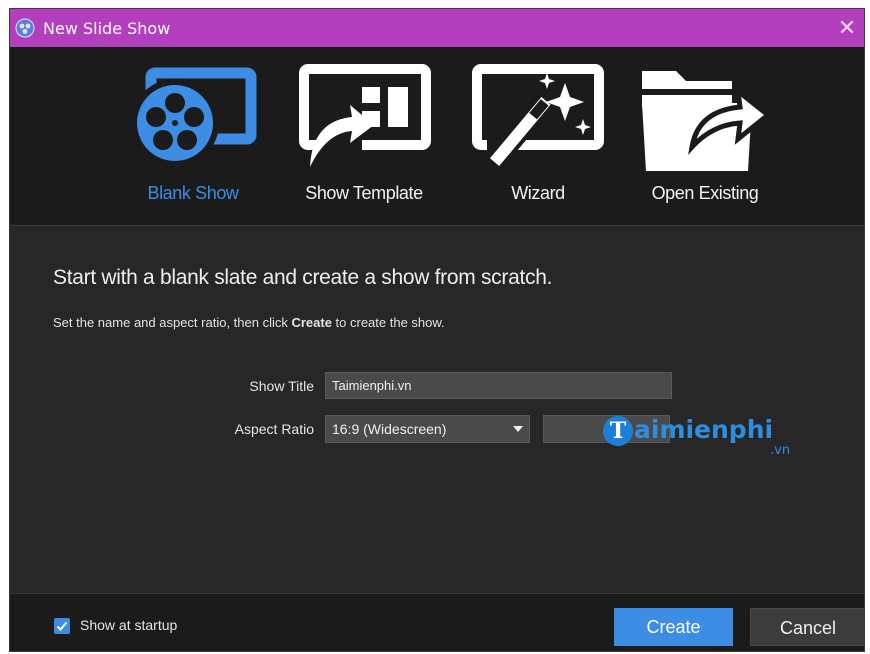  What do you see at coordinates (389, 429) in the screenshot?
I see `aspect-ratio-value: 16:9 (Widescreen)` at bounding box center [389, 429].